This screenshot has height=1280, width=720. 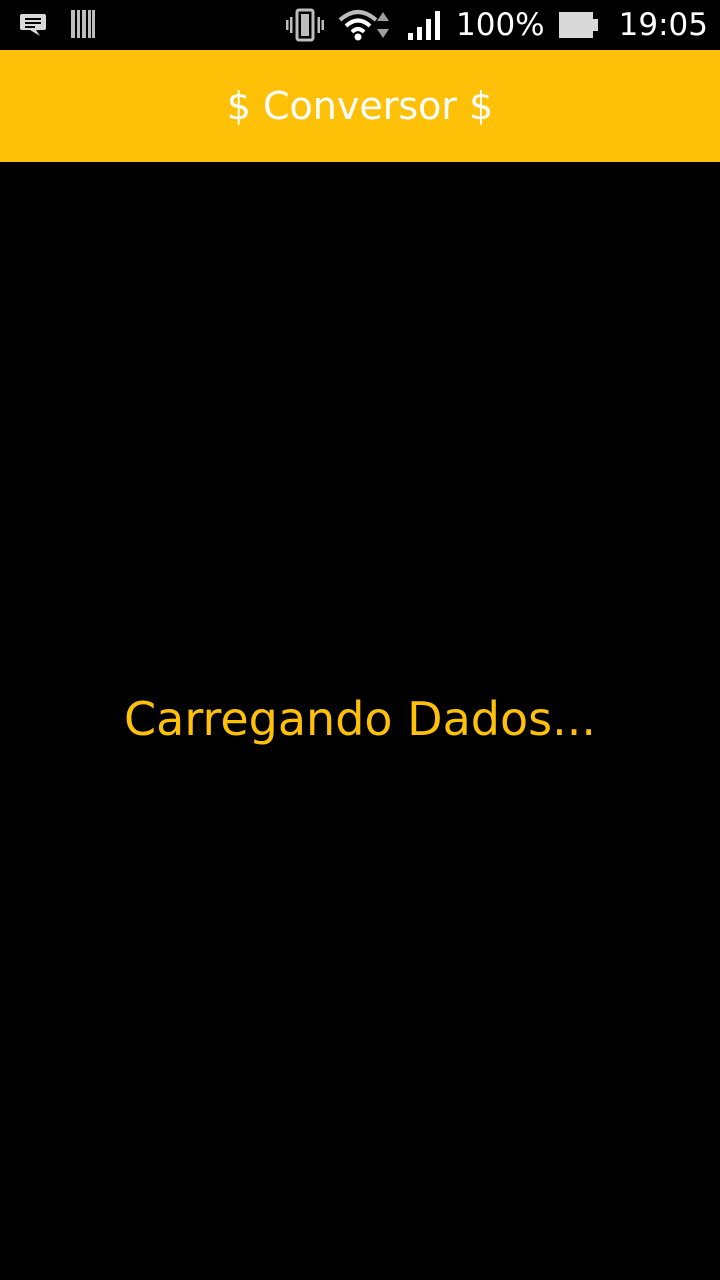 I want to click on battery-percentage: 100%, so click(x=500, y=25).